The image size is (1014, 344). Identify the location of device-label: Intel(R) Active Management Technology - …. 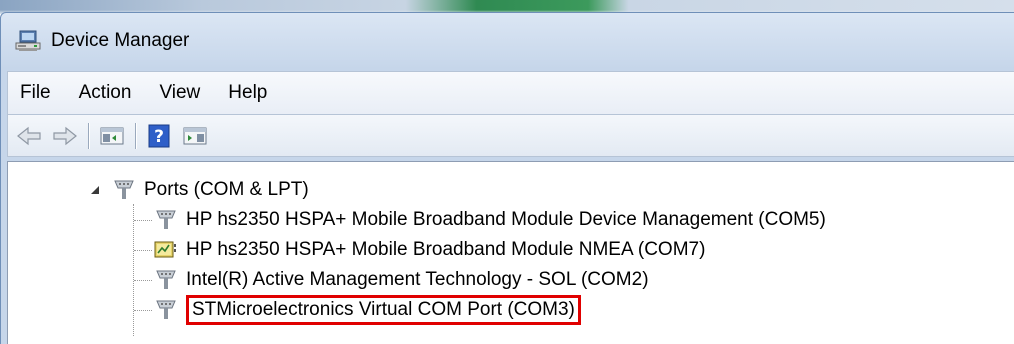
(417, 279).